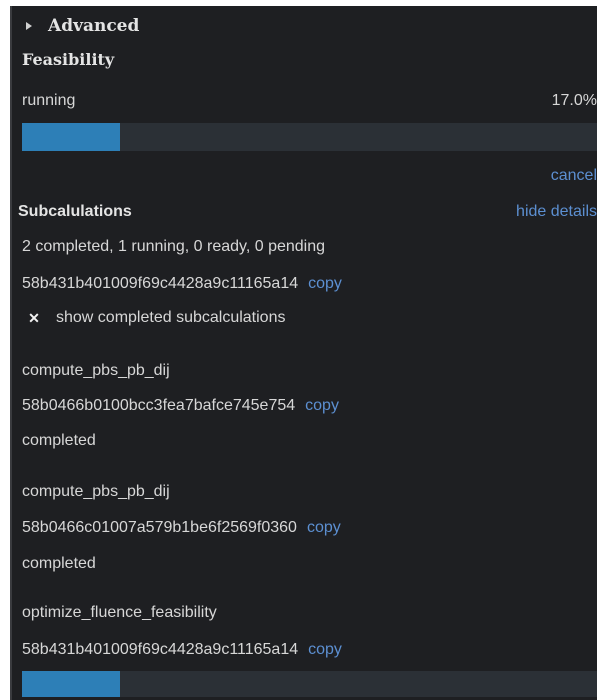  Describe the element at coordinates (75, 211) in the screenshot. I see `subcalculations-title: Subcalulations` at that location.